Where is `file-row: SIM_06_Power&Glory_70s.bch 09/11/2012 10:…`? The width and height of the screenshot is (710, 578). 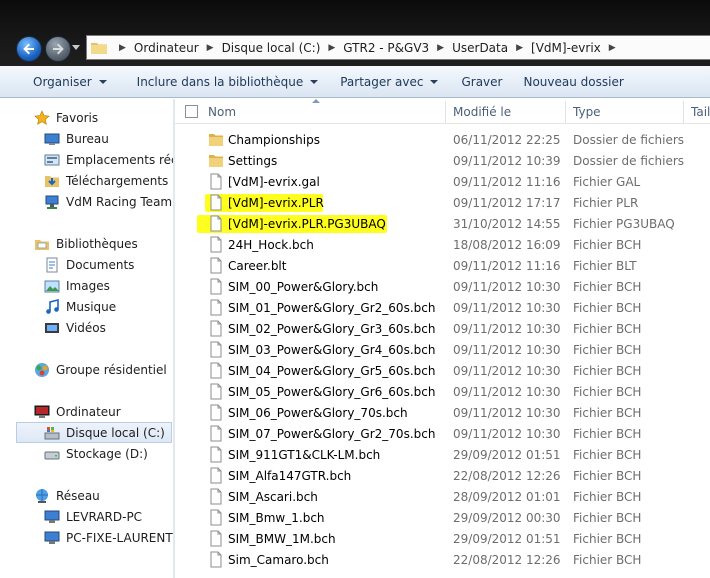 file-row: SIM_06_Power&Glory_70s.bch 09/11/2012 10:… is located at coordinates (442, 412).